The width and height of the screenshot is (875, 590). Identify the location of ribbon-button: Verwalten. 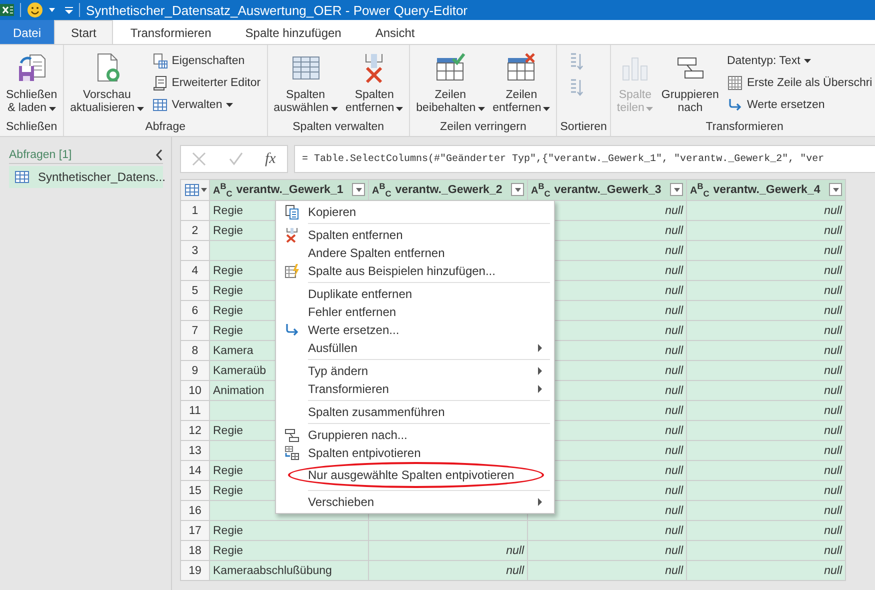
(206, 104).